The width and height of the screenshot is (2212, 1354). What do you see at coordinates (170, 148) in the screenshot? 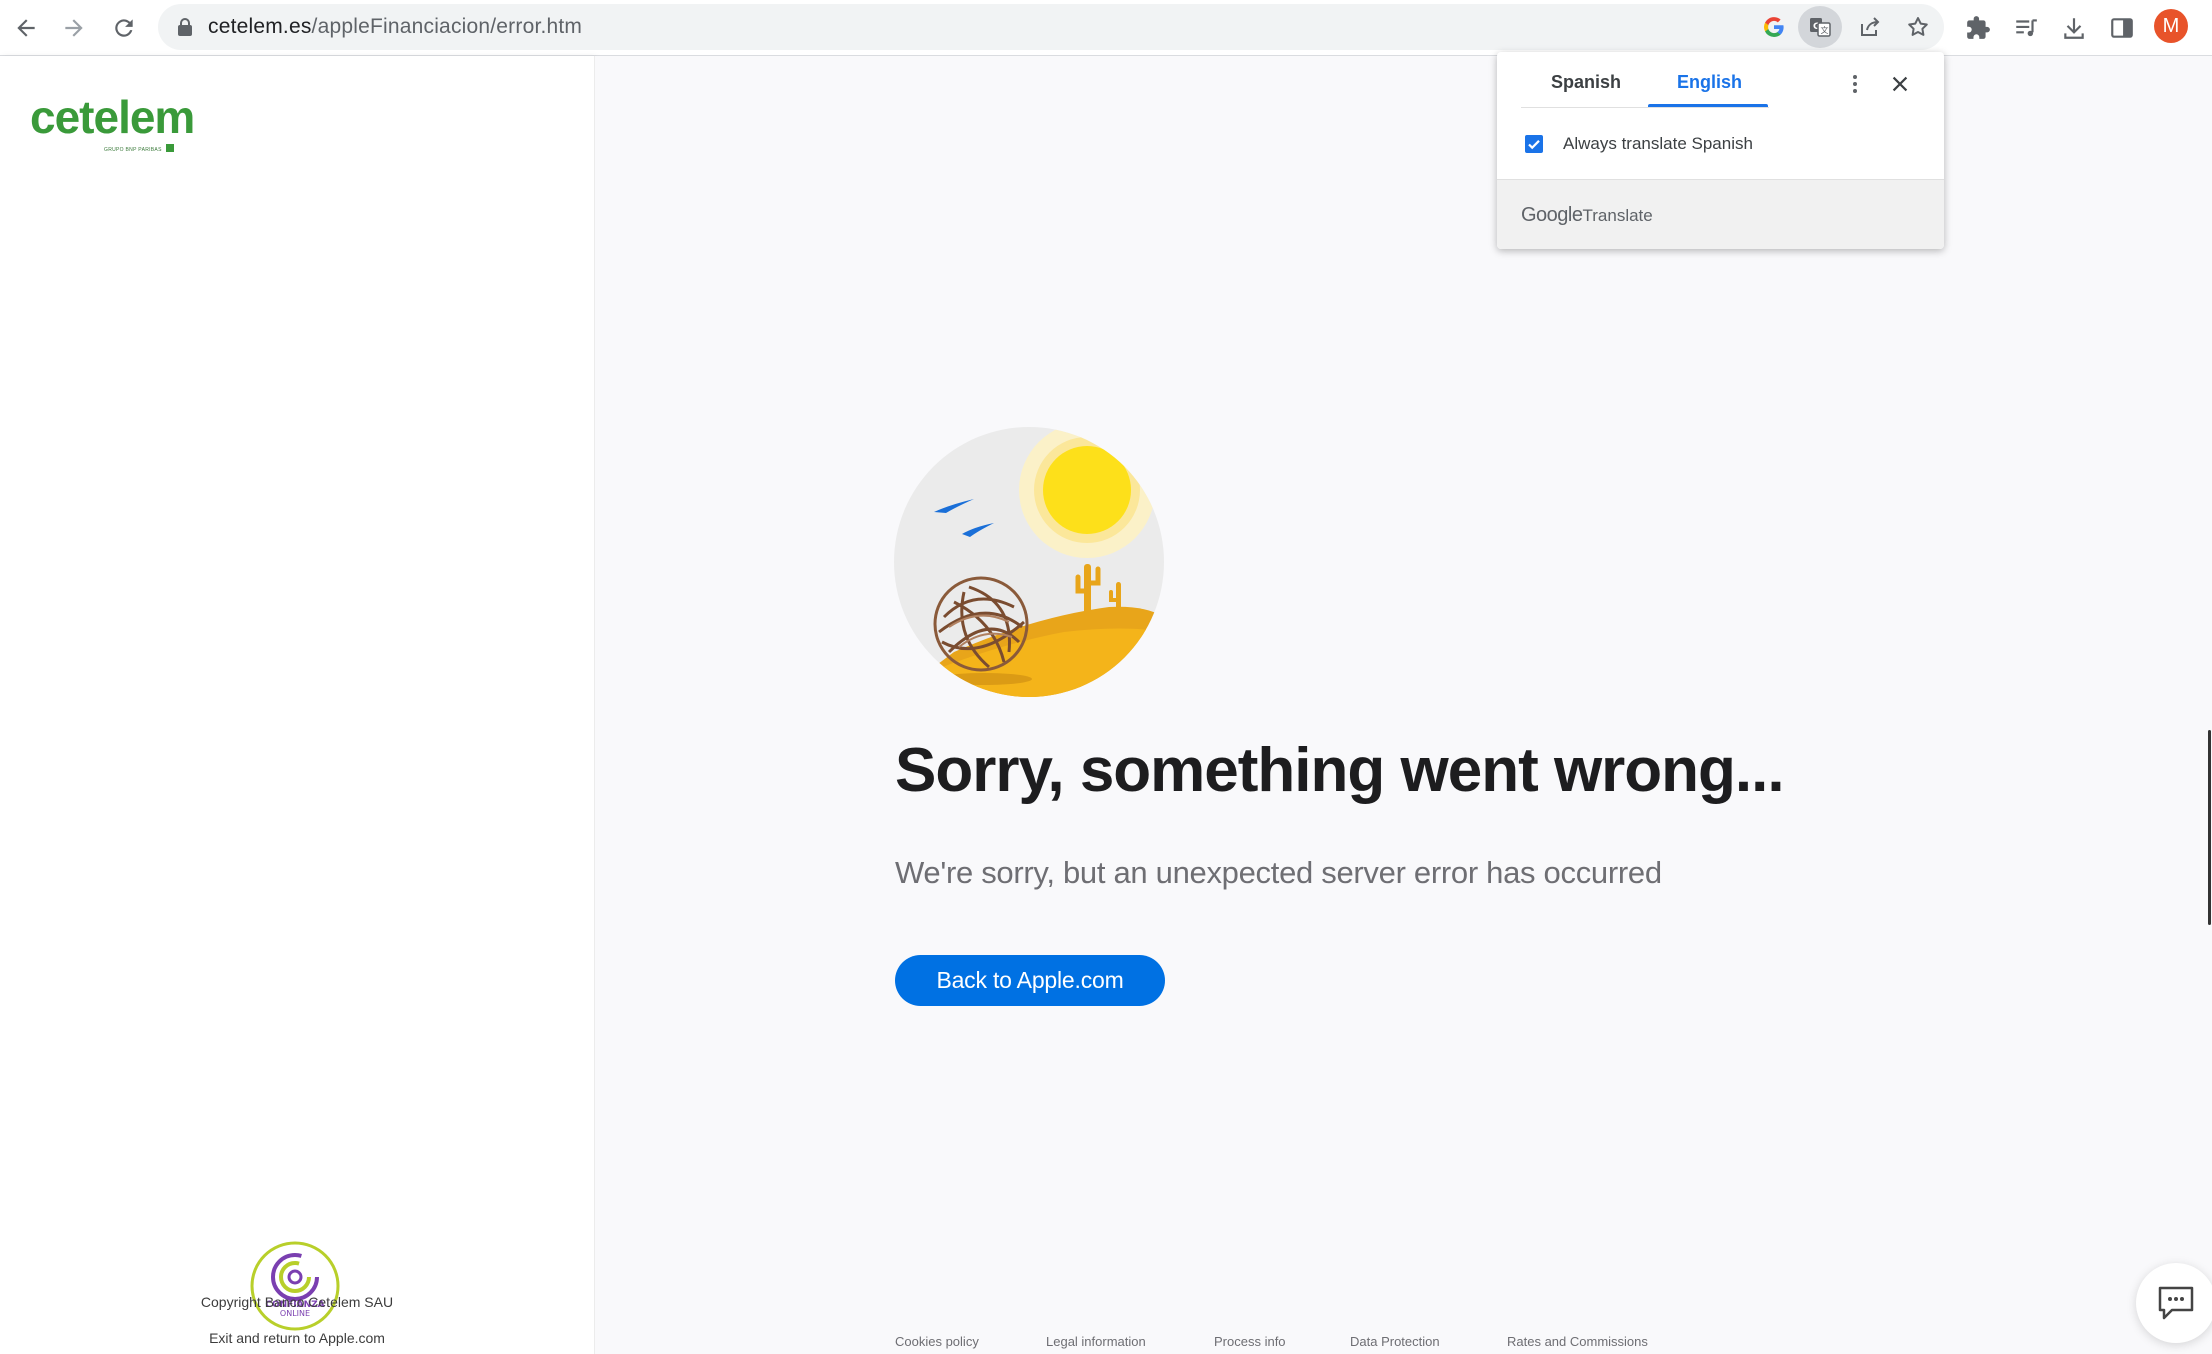
I see `logo-square-icon` at bounding box center [170, 148].